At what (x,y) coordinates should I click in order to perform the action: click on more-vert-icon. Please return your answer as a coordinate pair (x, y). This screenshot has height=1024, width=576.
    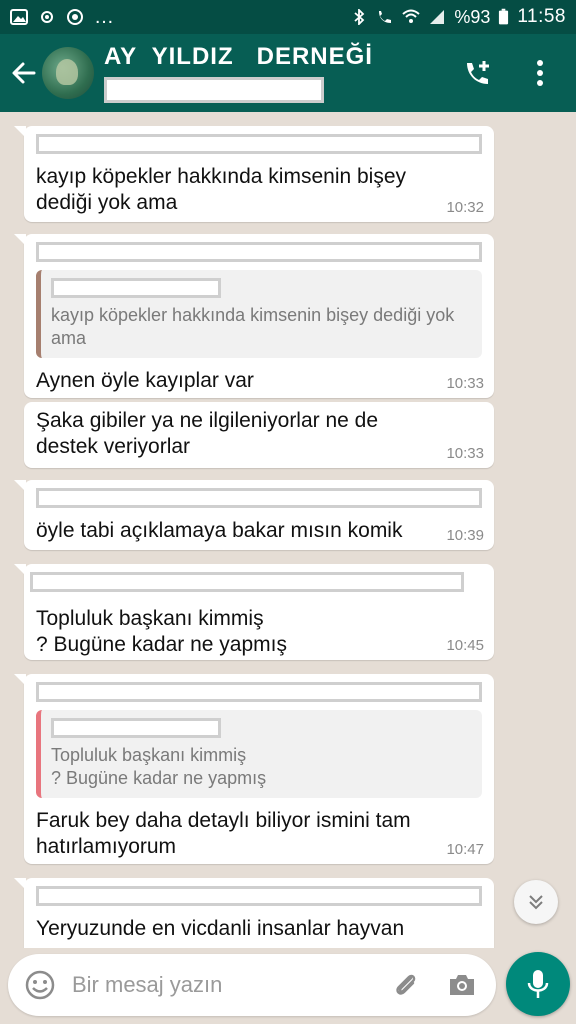
    Looking at the image, I should click on (540, 73).